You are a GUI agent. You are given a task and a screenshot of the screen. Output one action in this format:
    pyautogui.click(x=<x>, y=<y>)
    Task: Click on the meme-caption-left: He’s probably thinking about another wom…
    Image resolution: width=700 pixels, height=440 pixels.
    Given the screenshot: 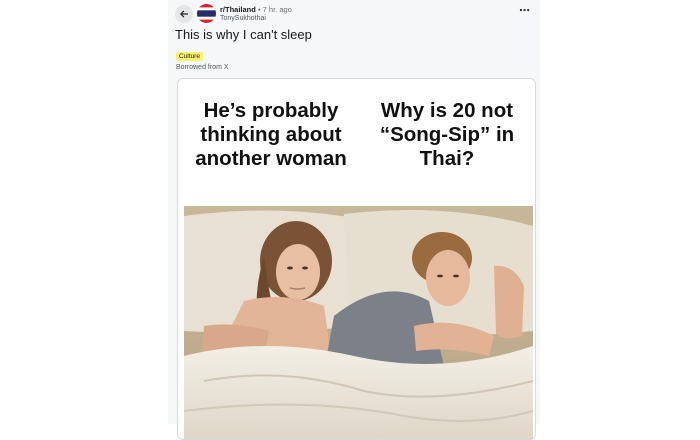 What is the action you would take?
    pyautogui.click(x=271, y=134)
    